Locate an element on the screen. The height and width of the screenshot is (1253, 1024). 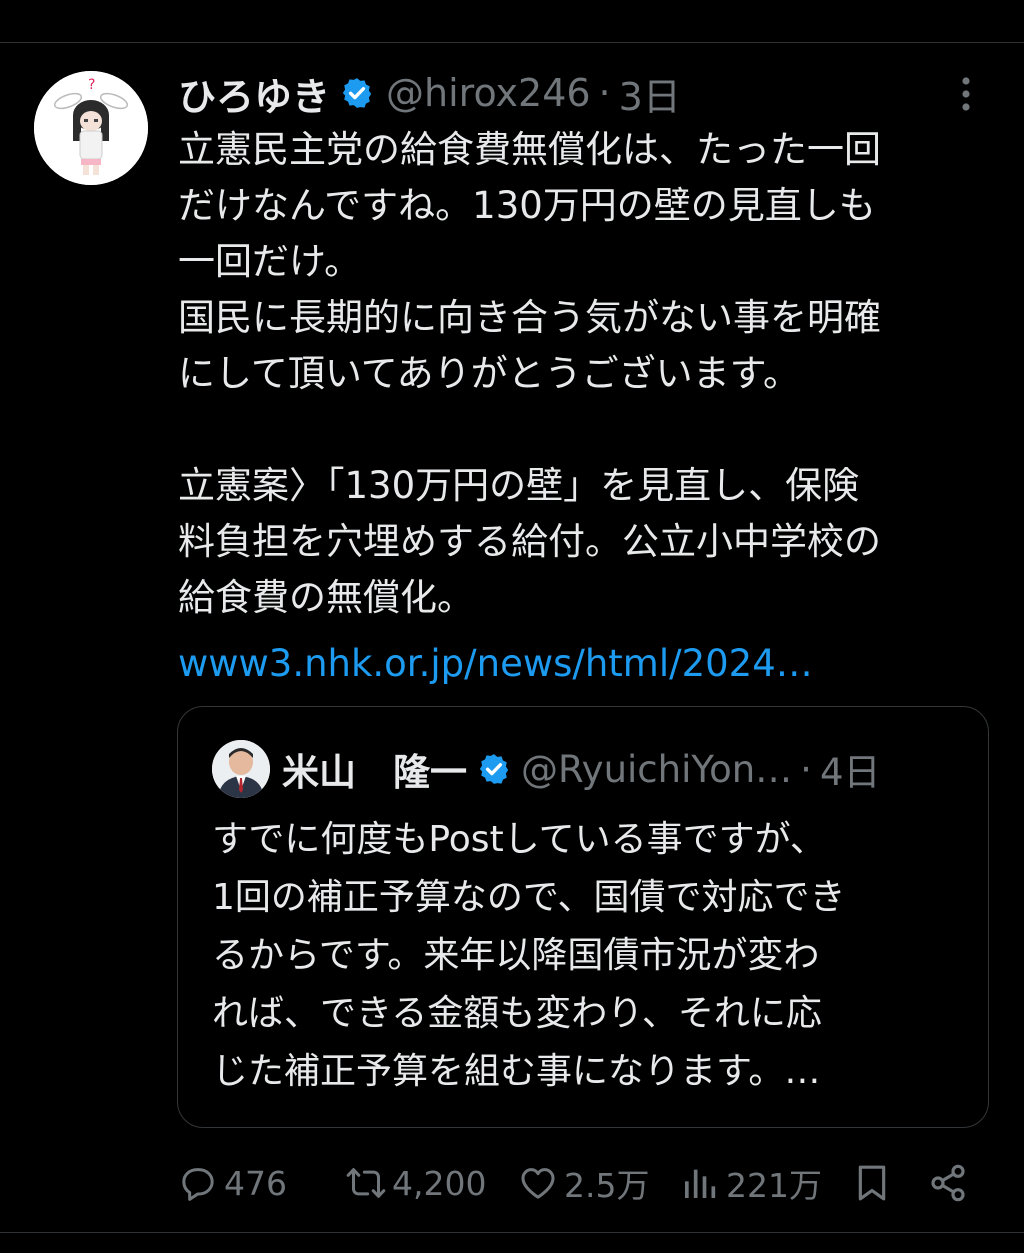
repost-button: 4,200 is located at coordinates (416, 1183).